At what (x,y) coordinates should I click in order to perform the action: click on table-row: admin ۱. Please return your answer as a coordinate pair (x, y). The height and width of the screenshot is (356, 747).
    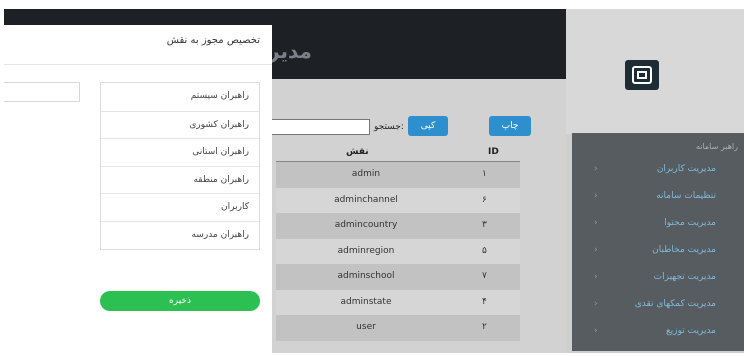
    Looking at the image, I should click on (398, 175).